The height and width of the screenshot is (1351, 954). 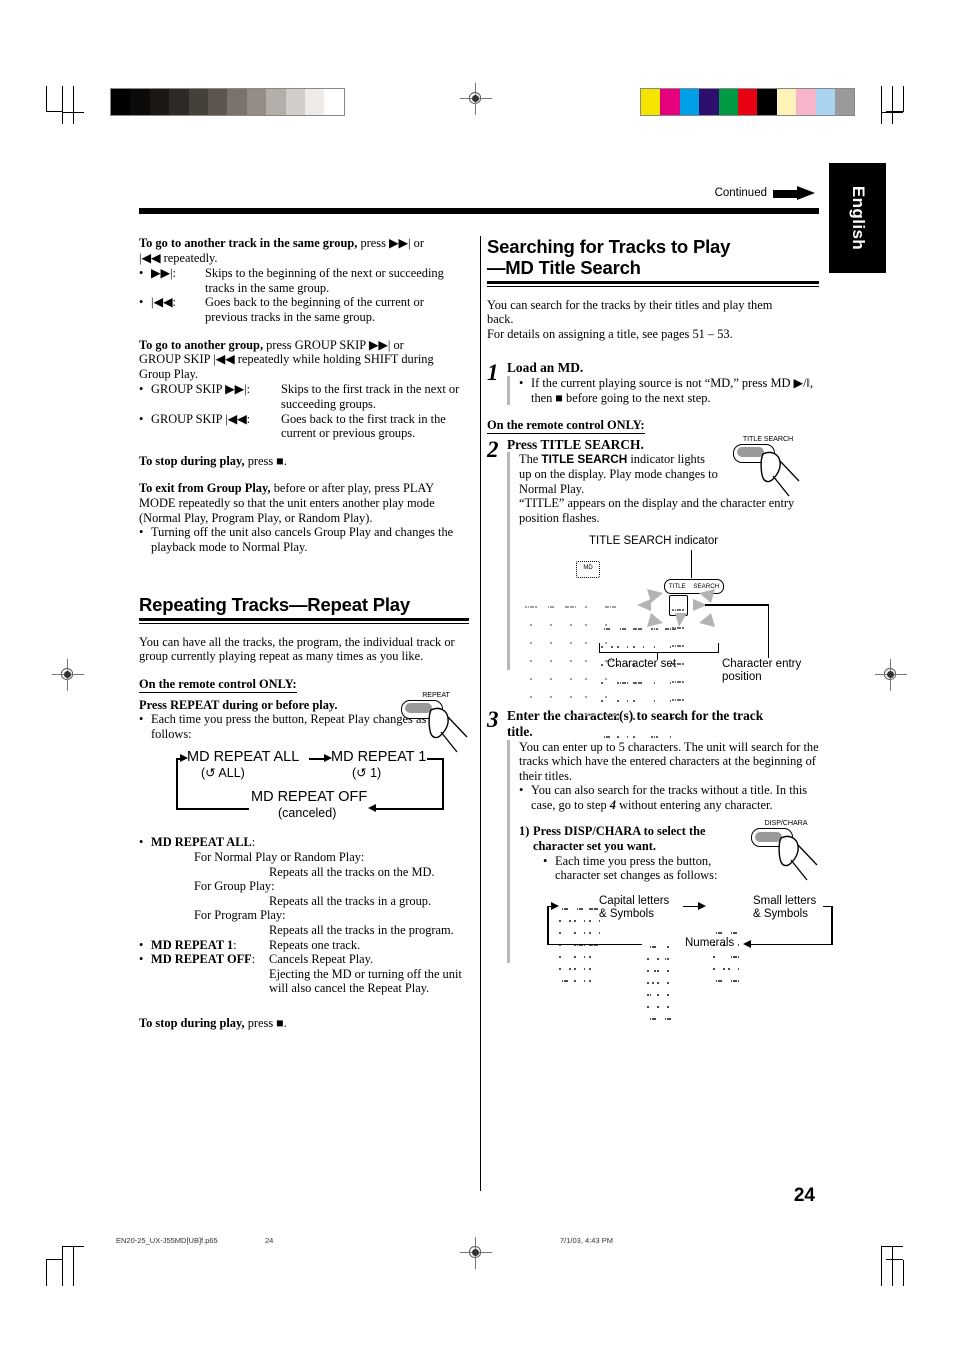 What do you see at coordinates (644, 605) in the screenshot?
I see `flashing-indicator-icon` at bounding box center [644, 605].